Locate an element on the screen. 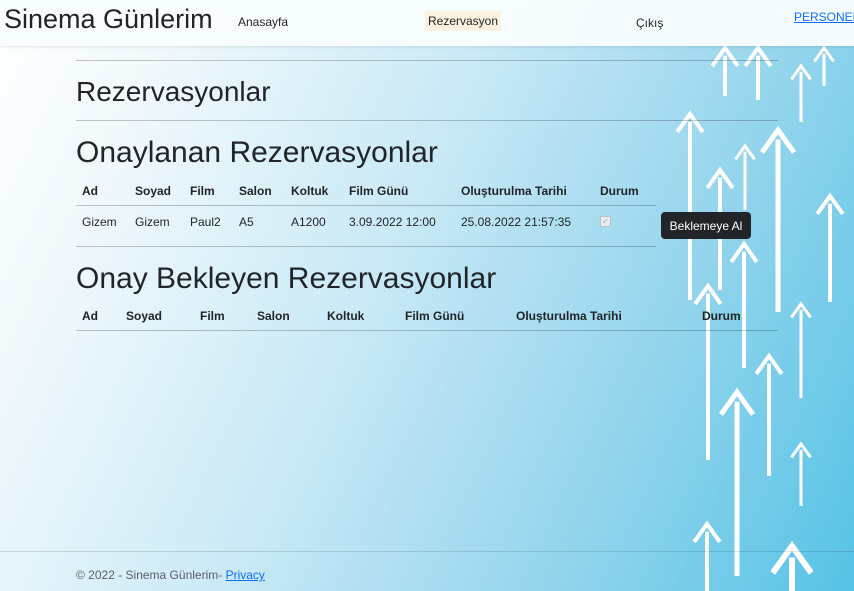  pending-section-title: Onay Bekleyen Rezervasyonlar is located at coordinates (286, 278).